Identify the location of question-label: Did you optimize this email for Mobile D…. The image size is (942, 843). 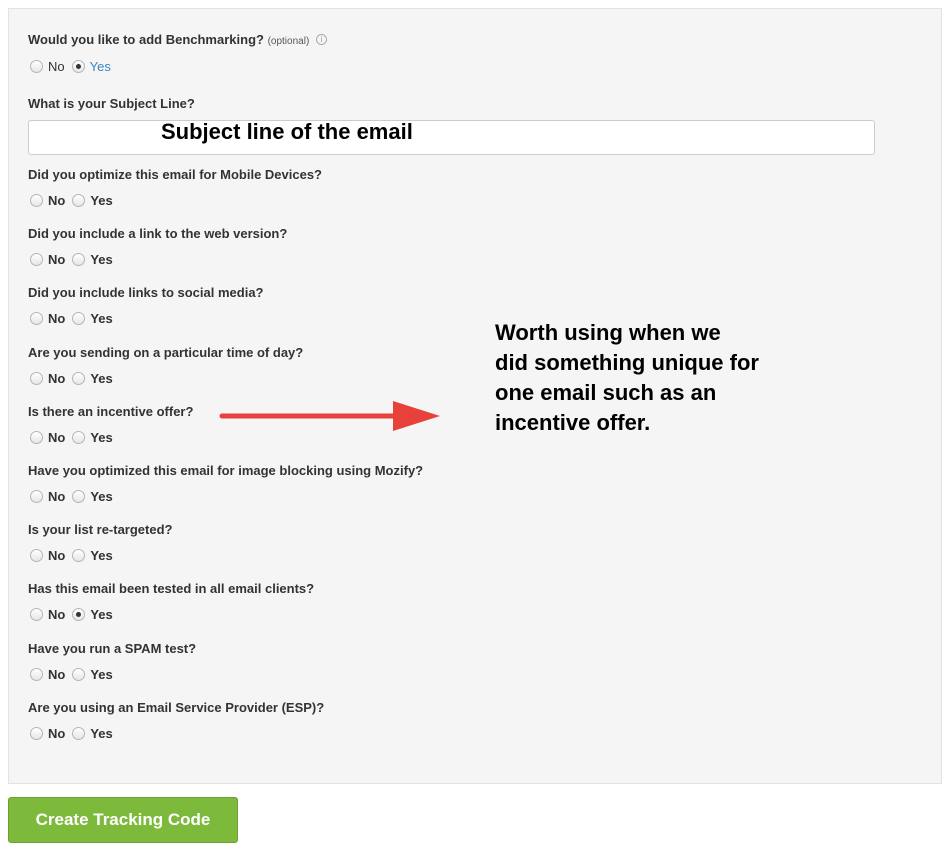
(175, 174).